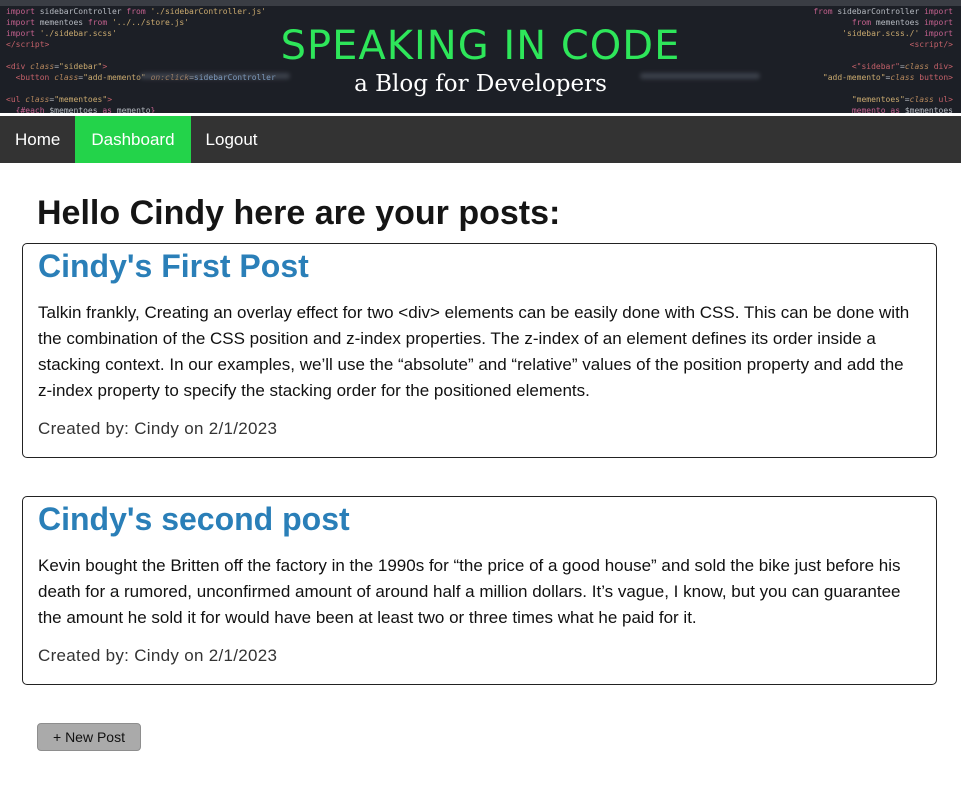 The height and width of the screenshot is (793, 961). Describe the element at coordinates (480, 519) in the screenshot. I see `post-title-link: Cindy's second post` at that location.